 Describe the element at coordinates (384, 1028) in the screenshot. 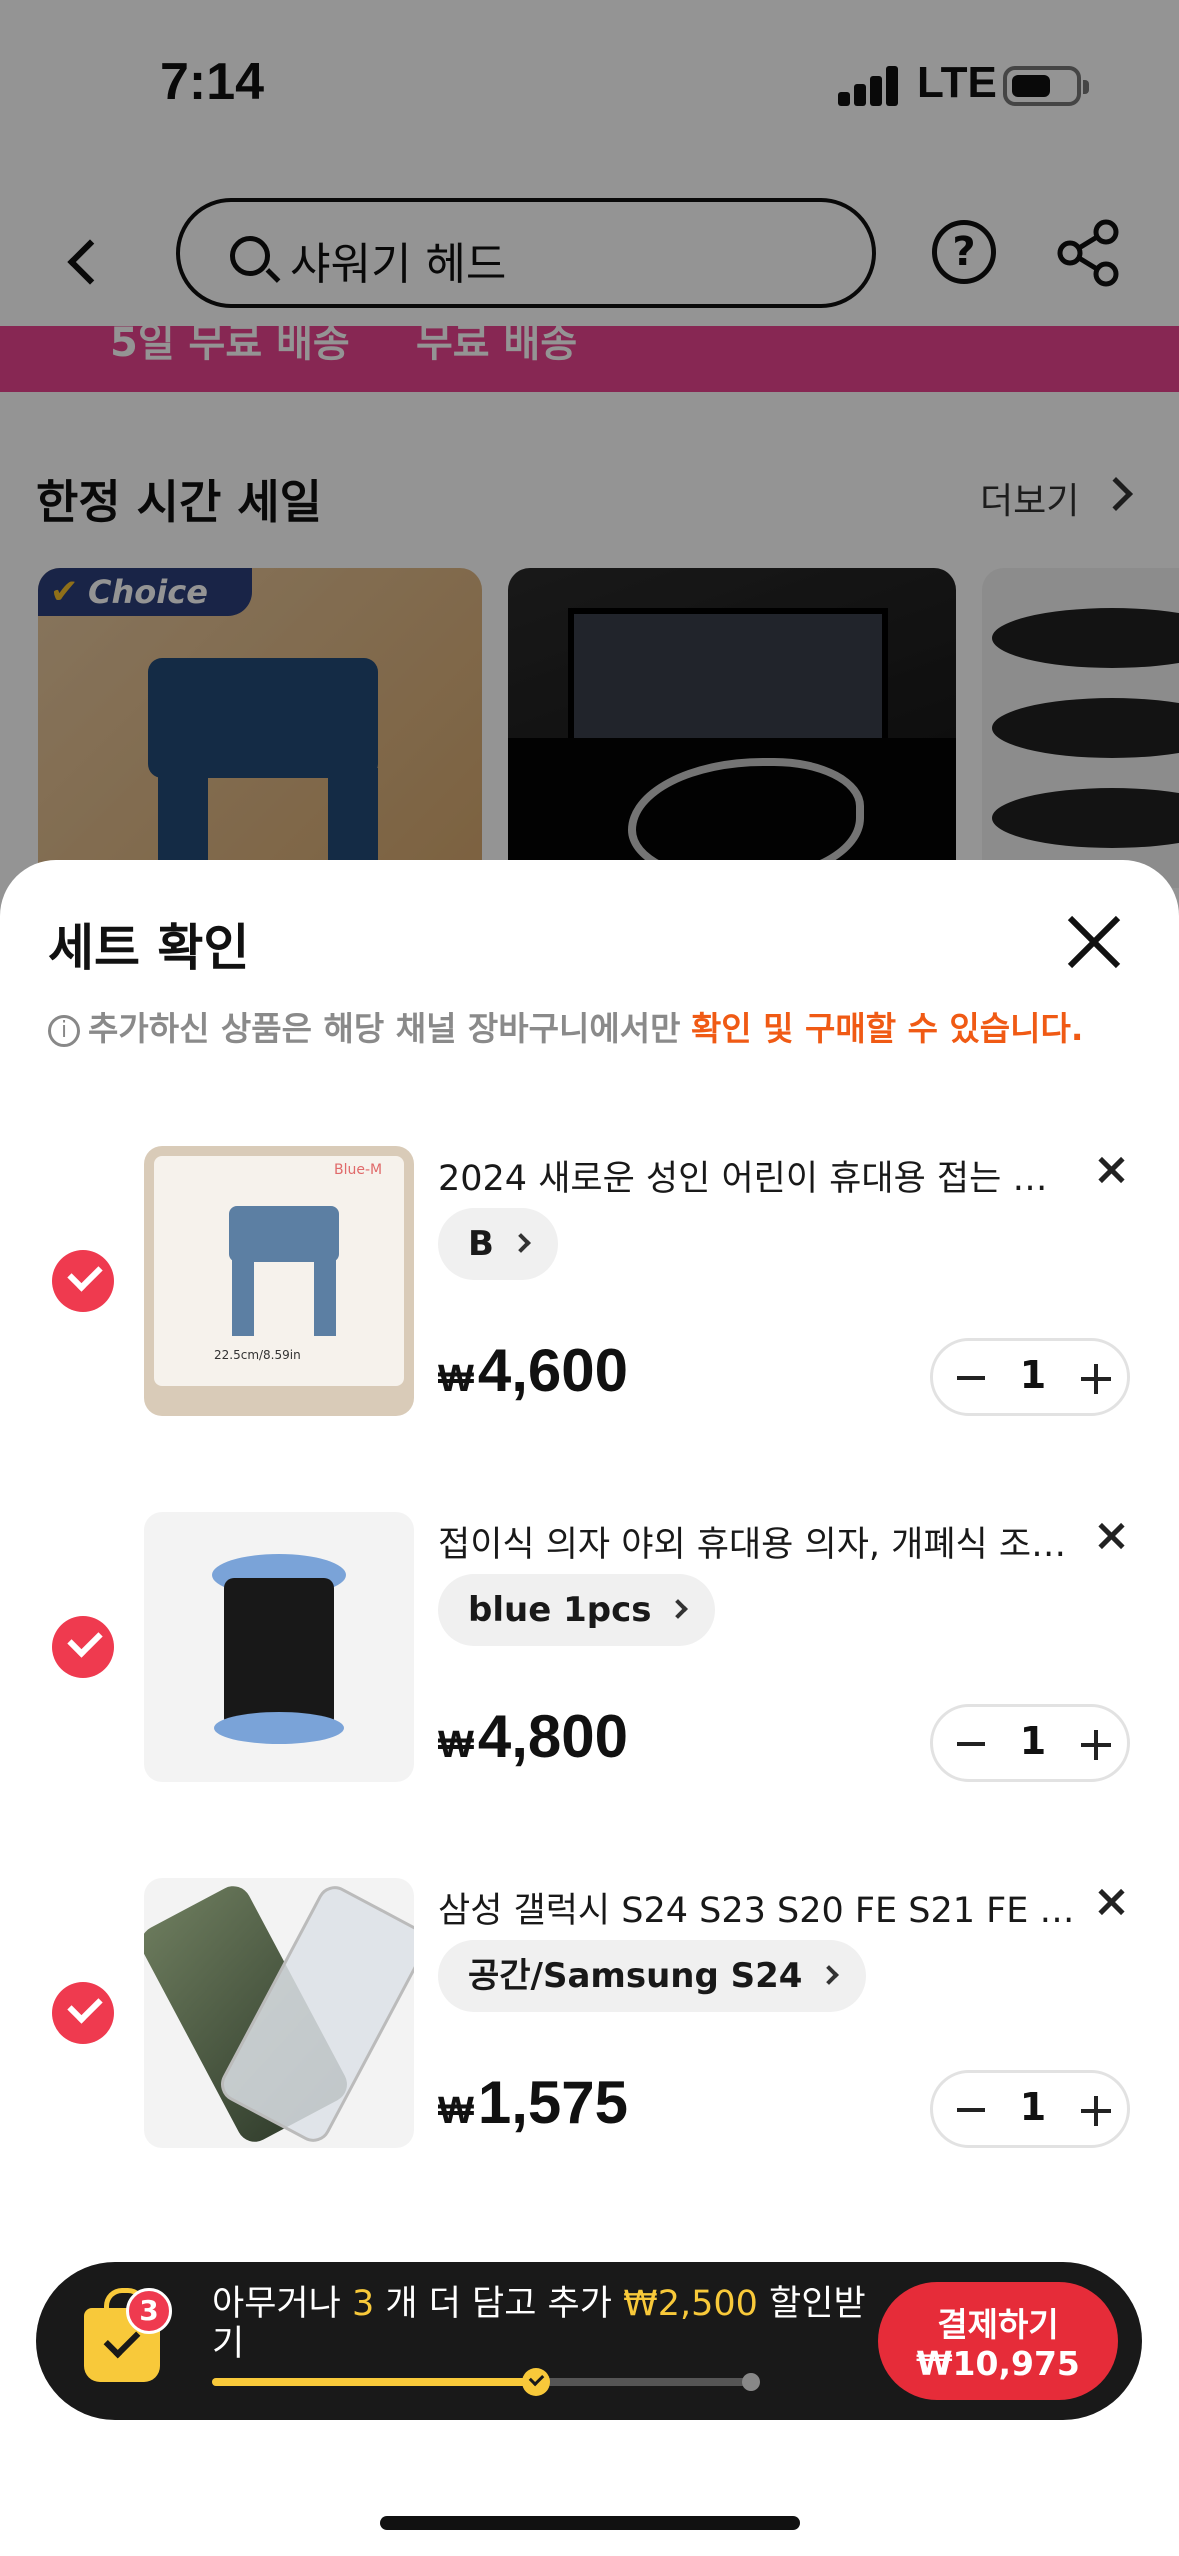

I see `info-text: 추가하신 상품은 해당 채널 장바구니에서만` at that location.